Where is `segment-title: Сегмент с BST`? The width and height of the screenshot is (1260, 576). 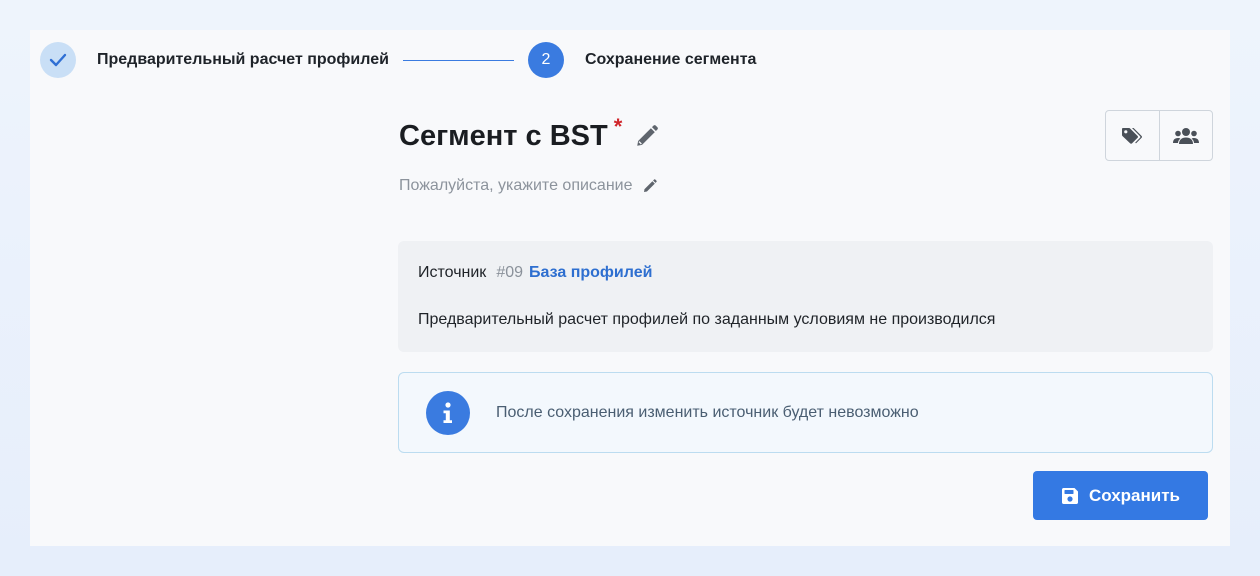
segment-title: Сегмент с BST is located at coordinates (503, 136).